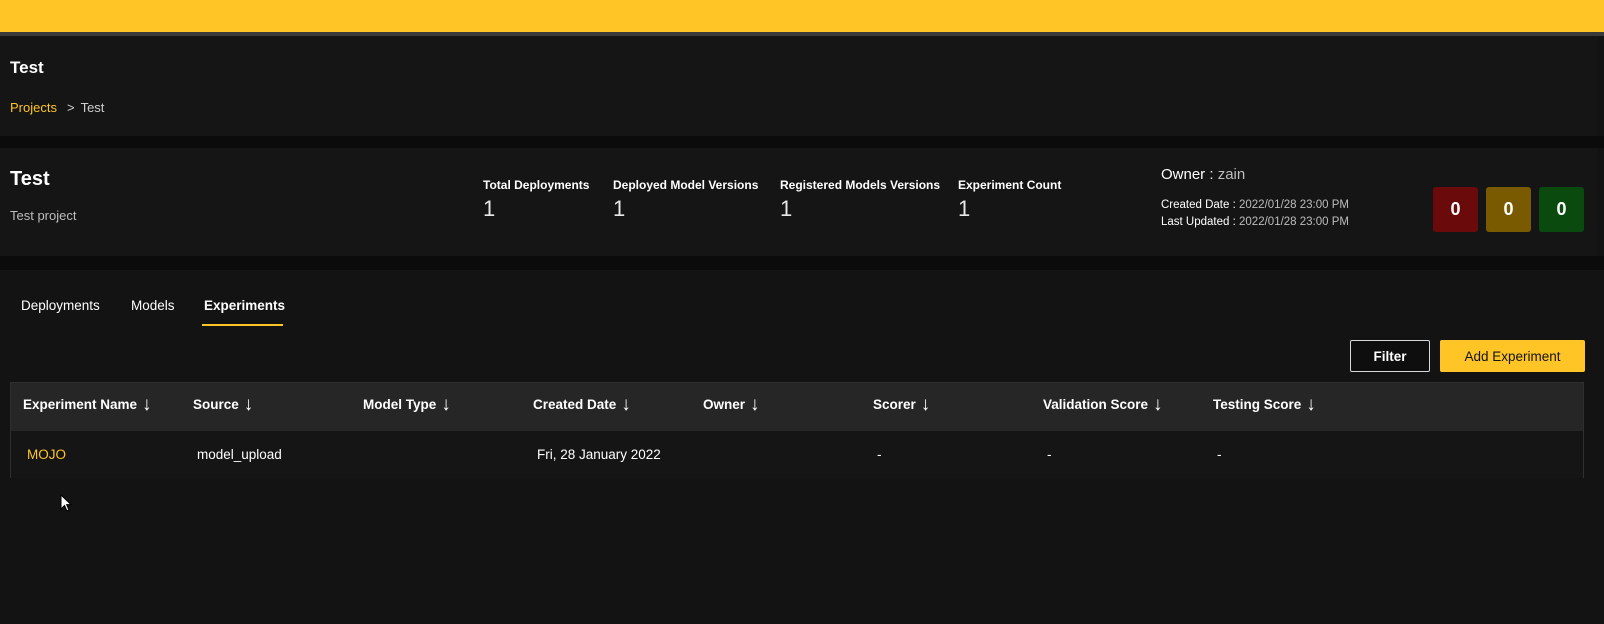 The image size is (1604, 624). What do you see at coordinates (1198, 205) in the screenshot?
I see `created-date-label: Created Date :` at bounding box center [1198, 205].